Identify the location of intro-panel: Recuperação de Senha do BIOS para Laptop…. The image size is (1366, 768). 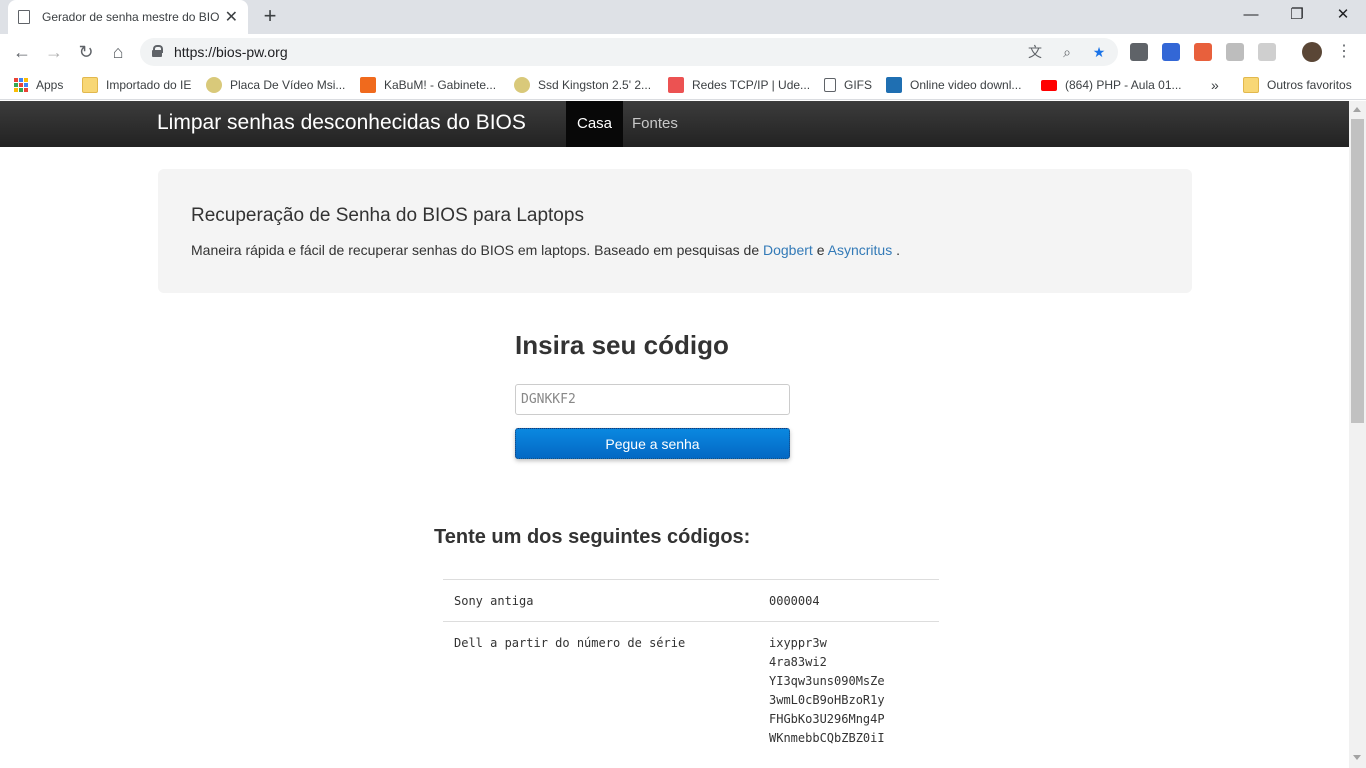
(675, 231).